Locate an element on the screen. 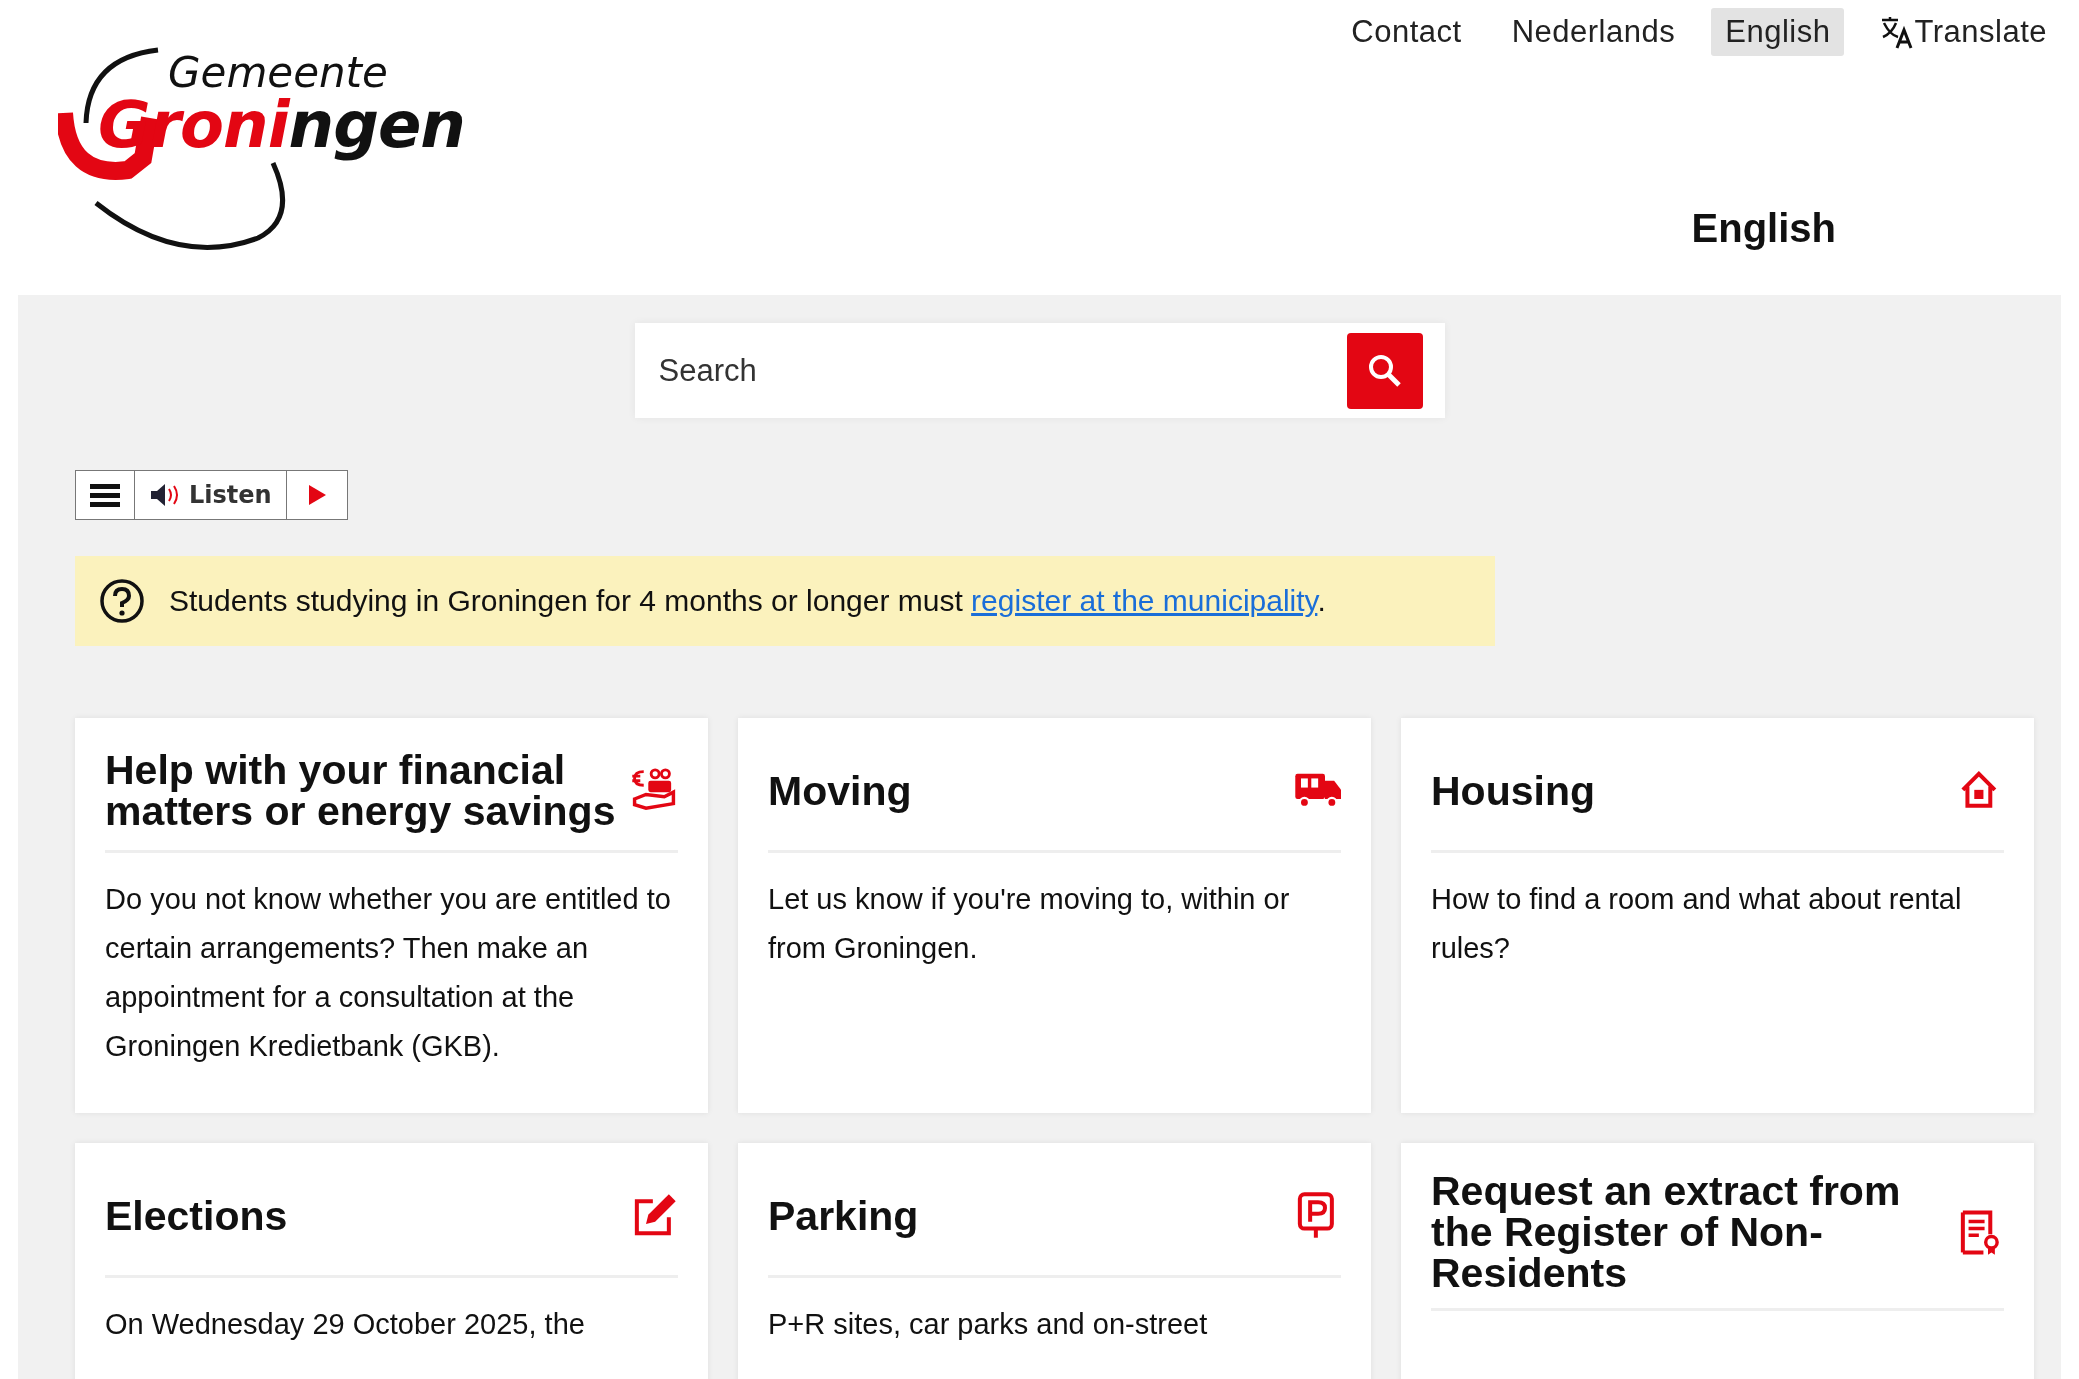  nav-link: Nederlands is located at coordinates (1593, 32).